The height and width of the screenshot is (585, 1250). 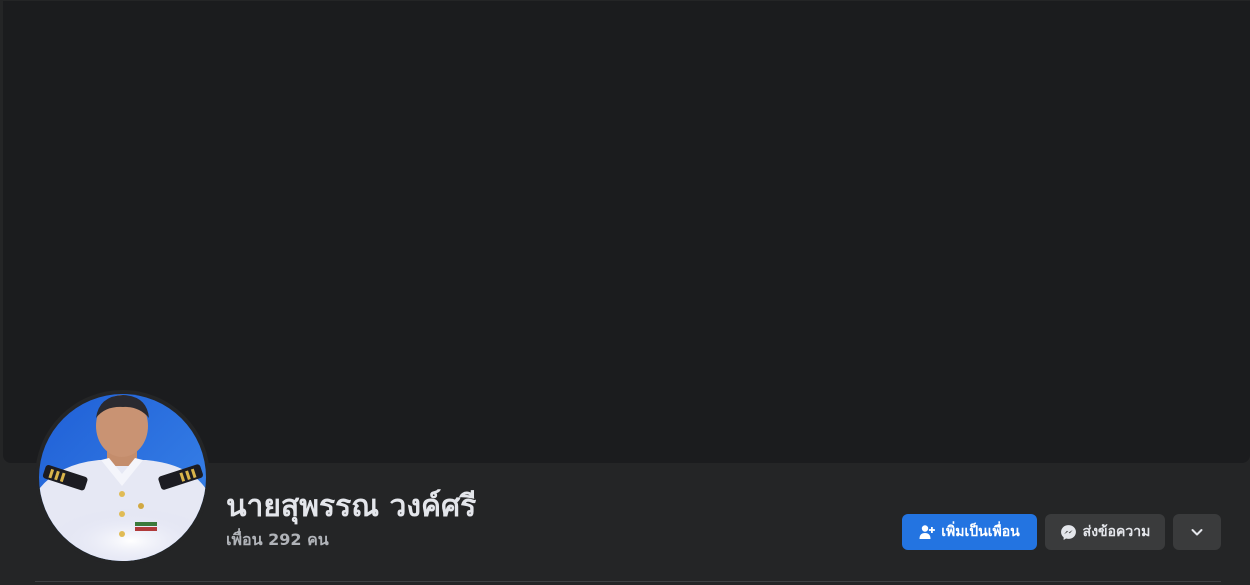 I want to click on profile-divider, so click(x=628, y=581).